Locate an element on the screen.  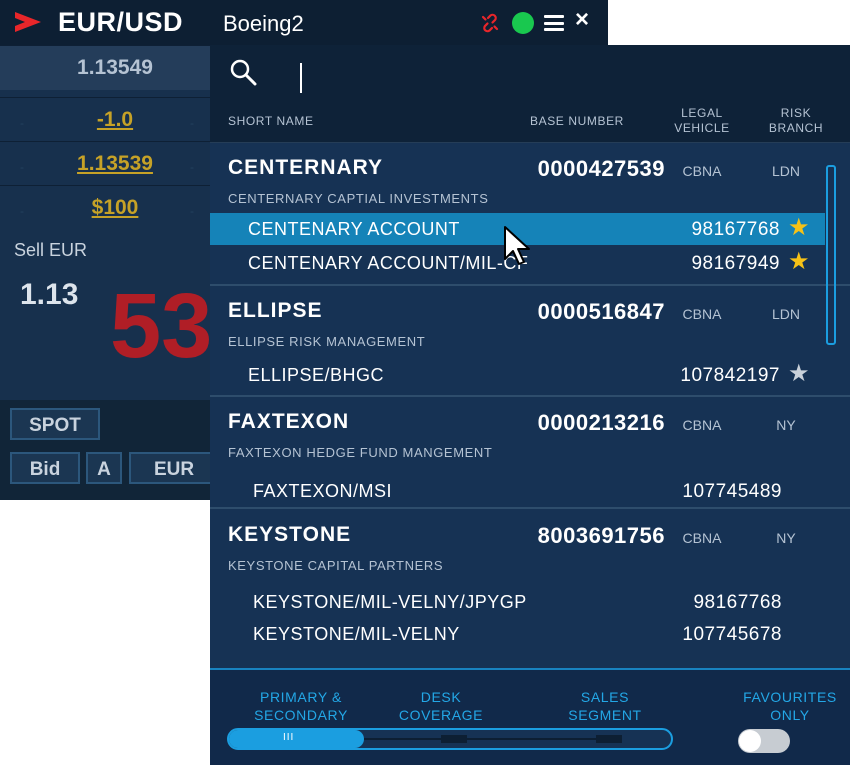
filter-label-line1: PRIMARY & is located at coordinates (301, 697).